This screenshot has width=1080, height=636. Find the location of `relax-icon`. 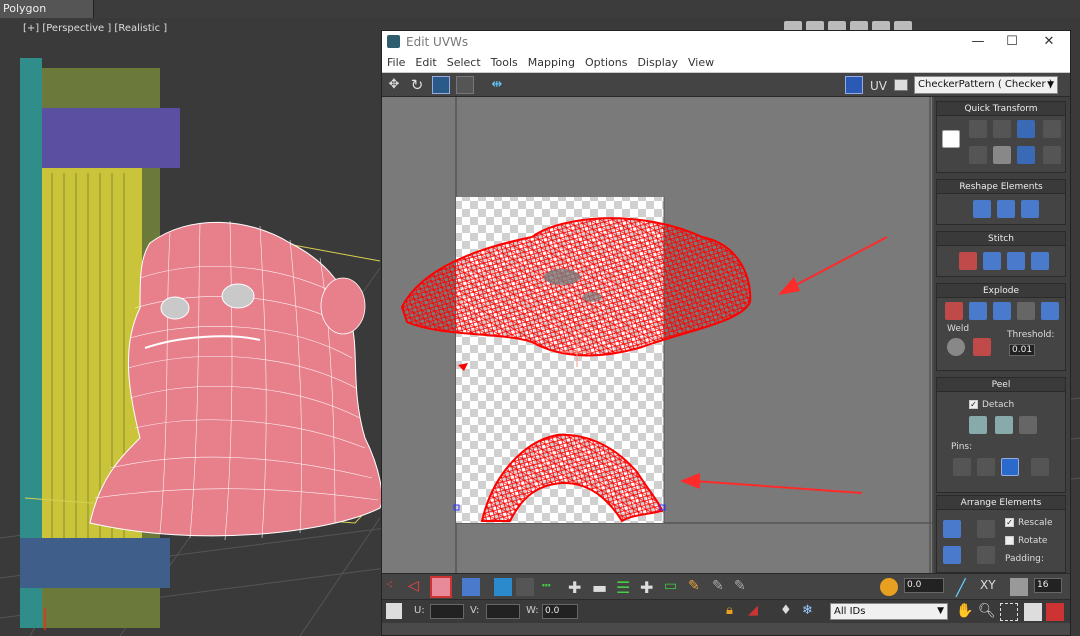

relax-icon is located at coordinates (1006, 209).